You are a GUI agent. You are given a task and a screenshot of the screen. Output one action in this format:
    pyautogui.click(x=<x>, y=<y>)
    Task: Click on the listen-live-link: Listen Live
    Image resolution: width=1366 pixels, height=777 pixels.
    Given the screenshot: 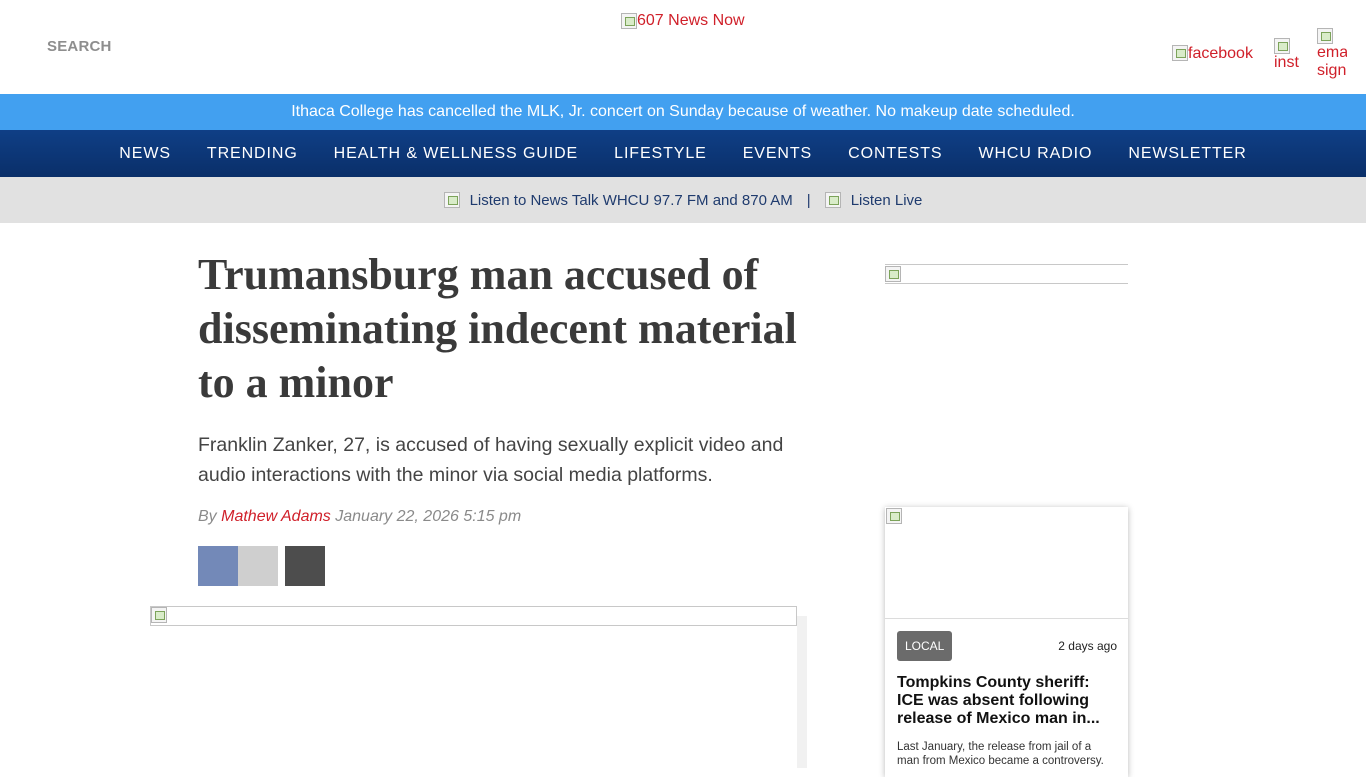 What is the action you would take?
    pyautogui.click(x=873, y=200)
    